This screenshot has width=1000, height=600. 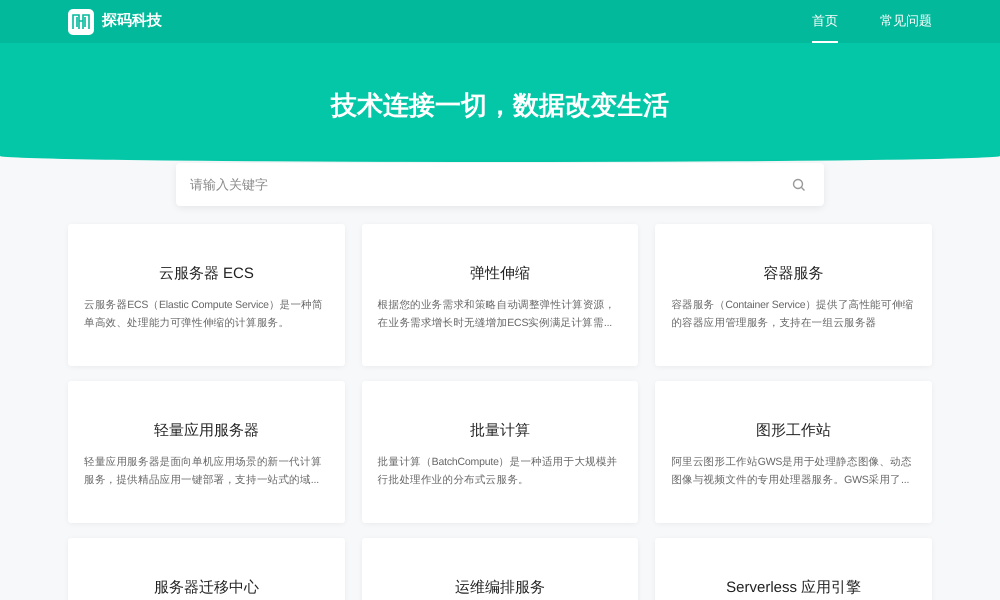 What do you see at coordinates (499, 105) in the screenshot?
I see `hero-title: 技术连接一切，数据改变生活` at bounding box center [499, 105].